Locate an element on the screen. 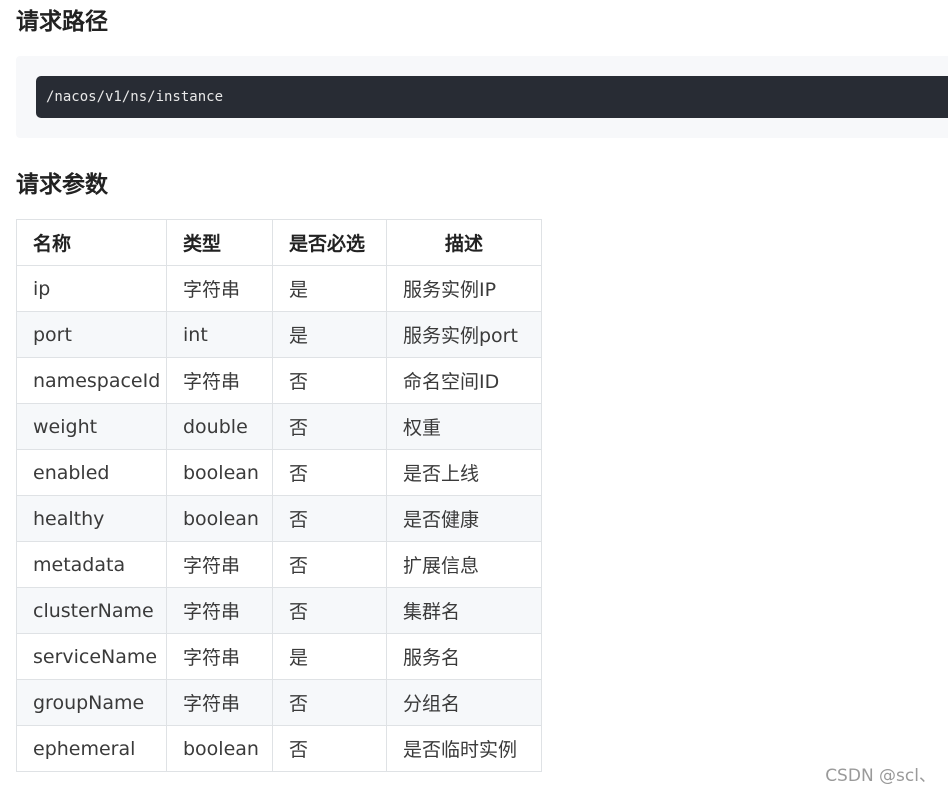 Image resolution: width=948 pixels, height=791 pixels. table-row: serviceName 字符串 是 服务名 is located at coordinates (279, 656).